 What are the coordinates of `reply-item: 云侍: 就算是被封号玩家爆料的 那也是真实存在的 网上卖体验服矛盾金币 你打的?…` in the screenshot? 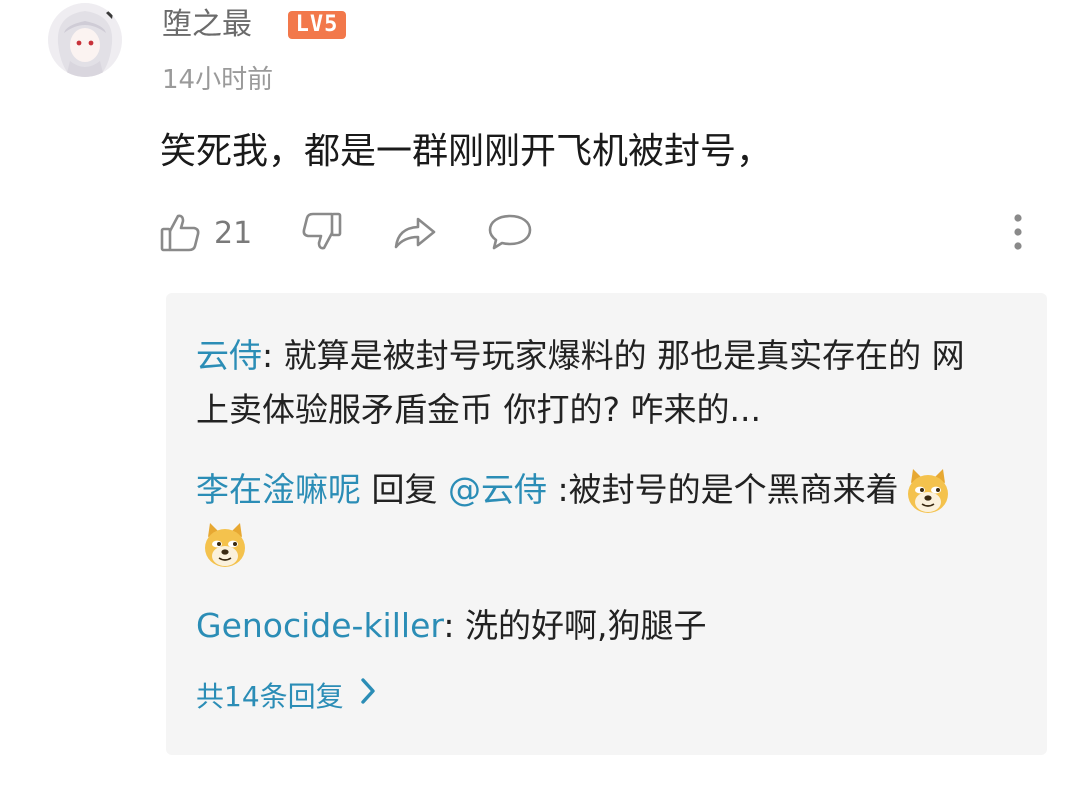 It's located at (596, 384).